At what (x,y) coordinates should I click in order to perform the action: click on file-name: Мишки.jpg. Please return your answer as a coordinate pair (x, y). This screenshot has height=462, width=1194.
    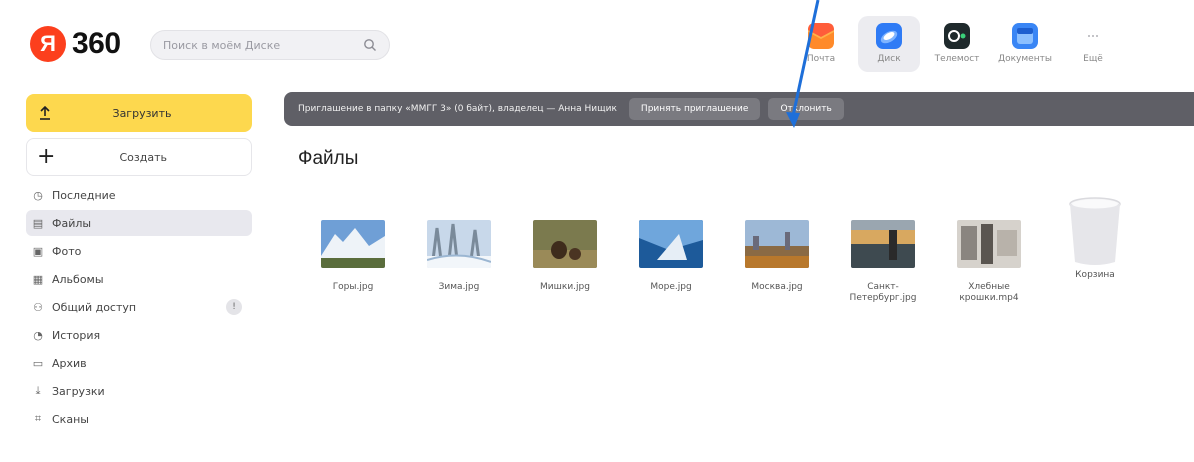
    Looking at the image, I should click on (565, 287).